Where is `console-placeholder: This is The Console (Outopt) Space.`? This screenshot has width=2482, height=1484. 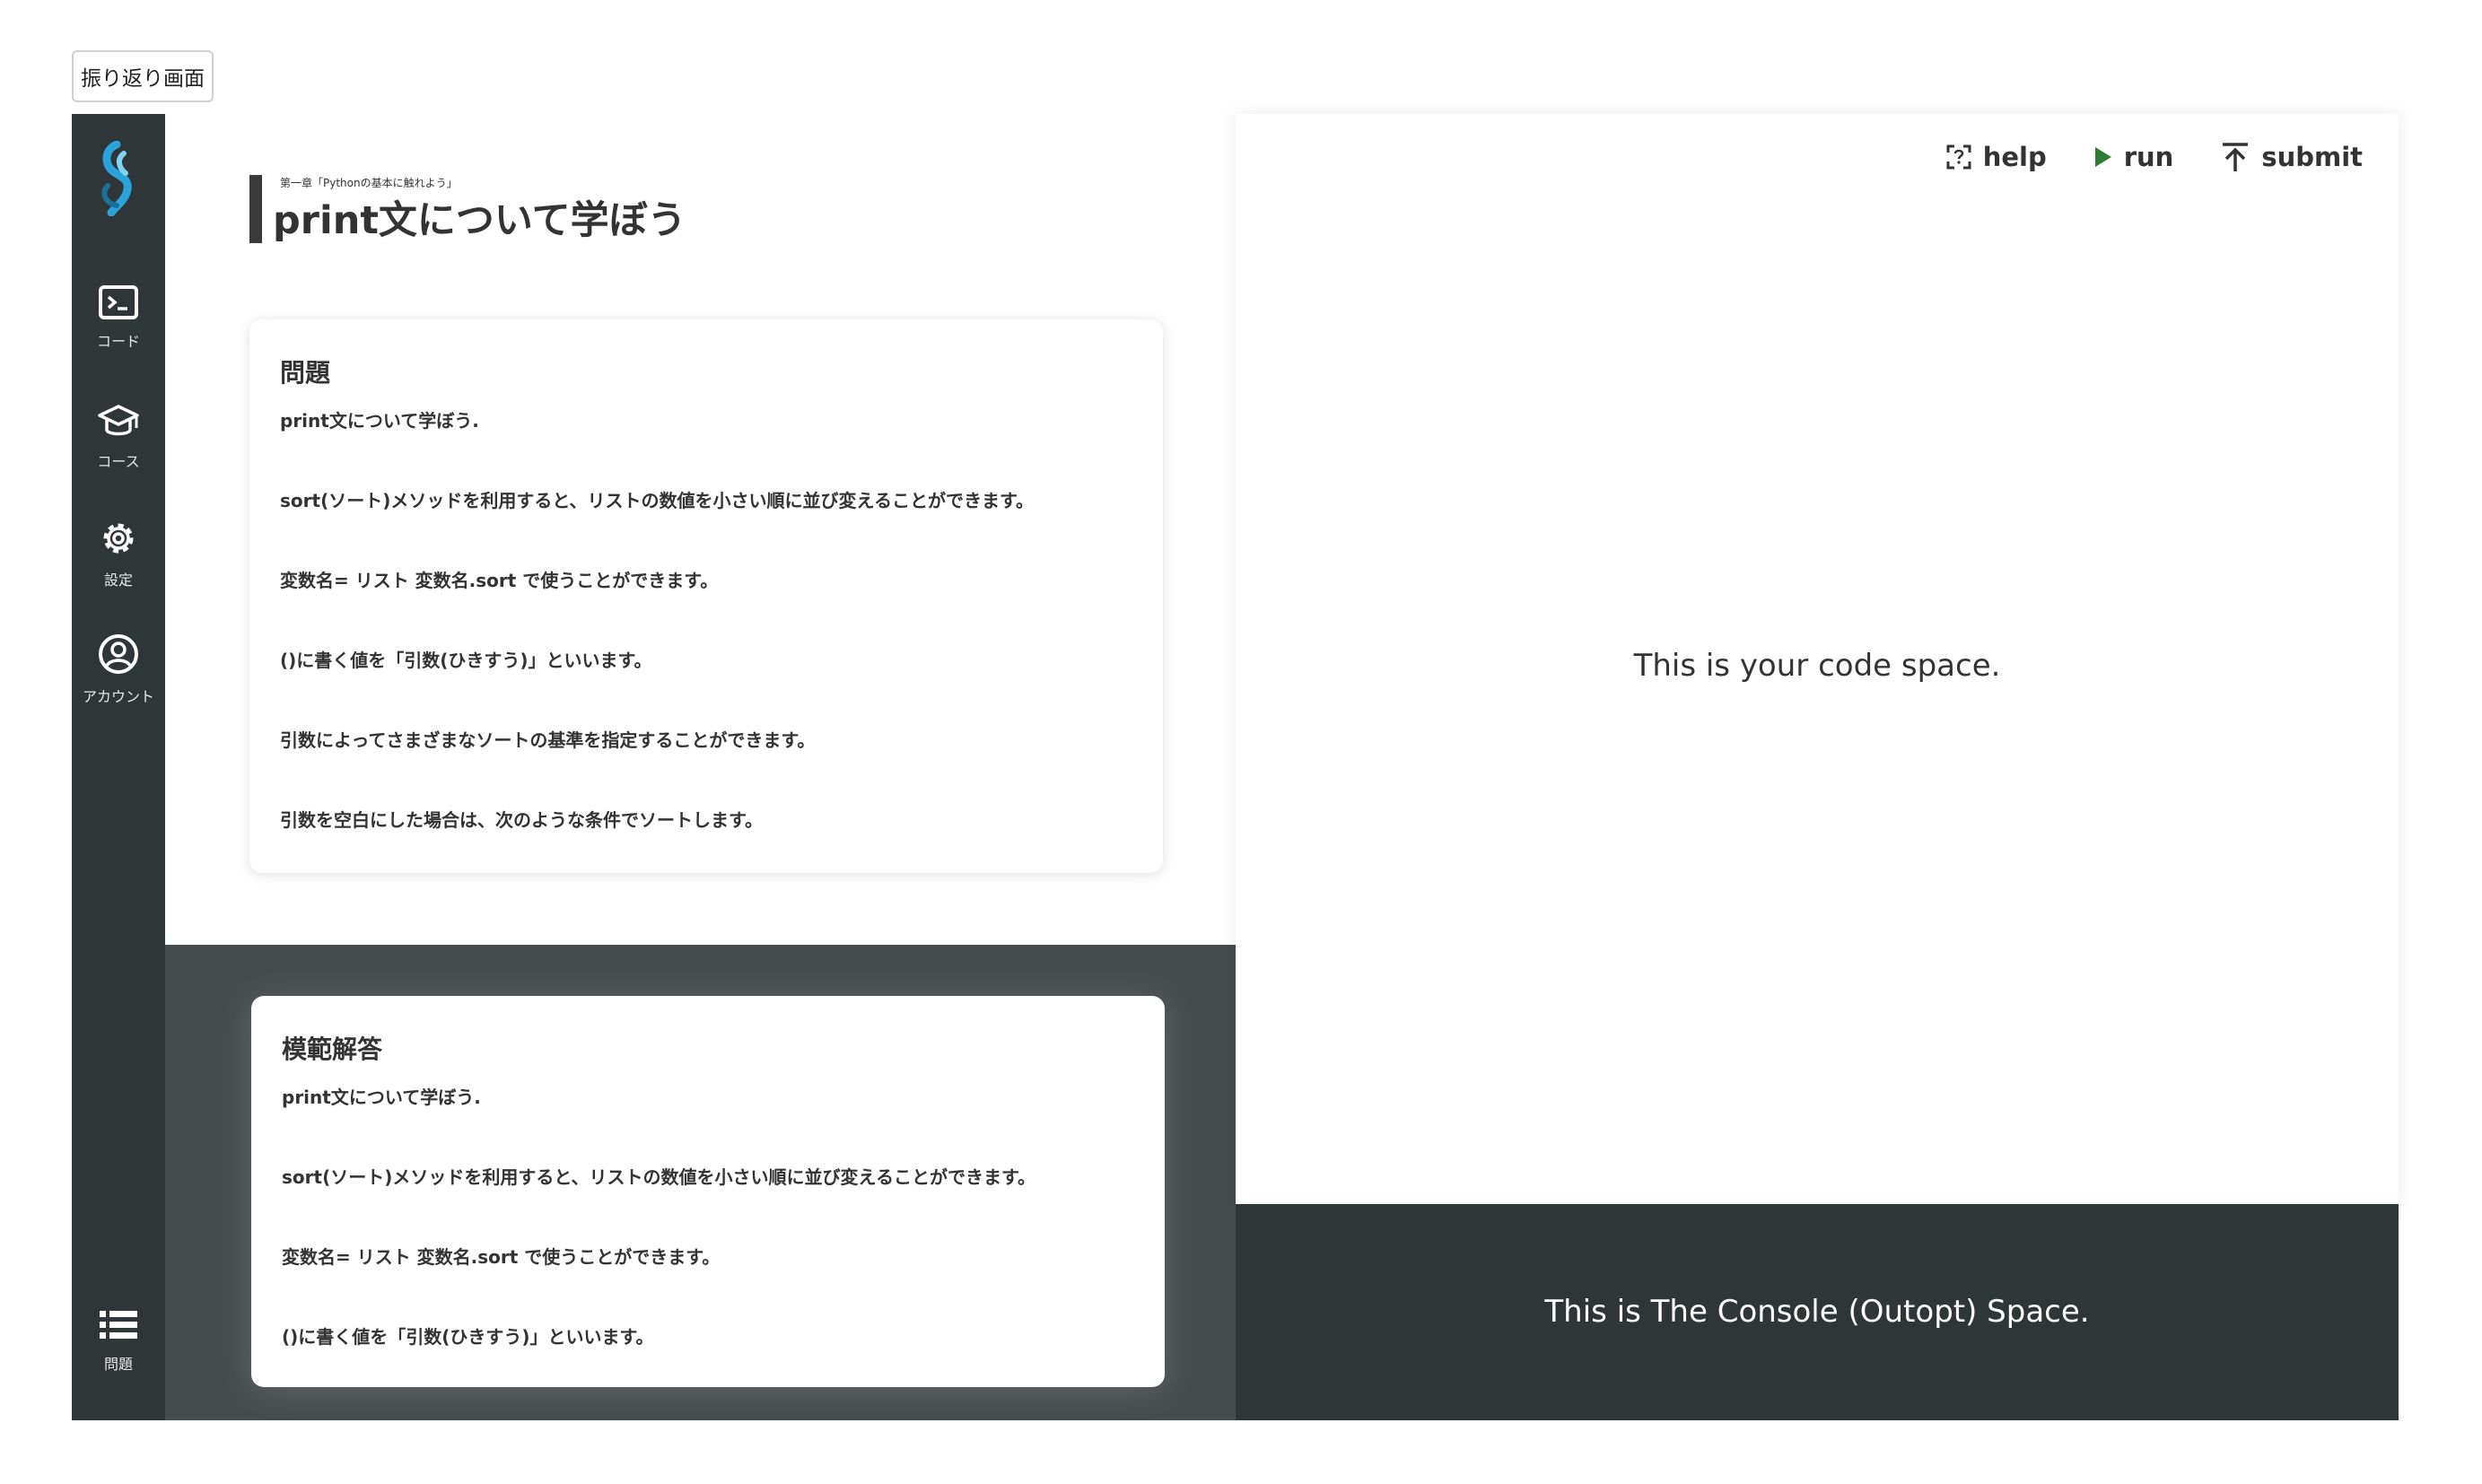
console-placeholder: This is The Console (Outopt) Space. is located at coordinates (1817, 1312).